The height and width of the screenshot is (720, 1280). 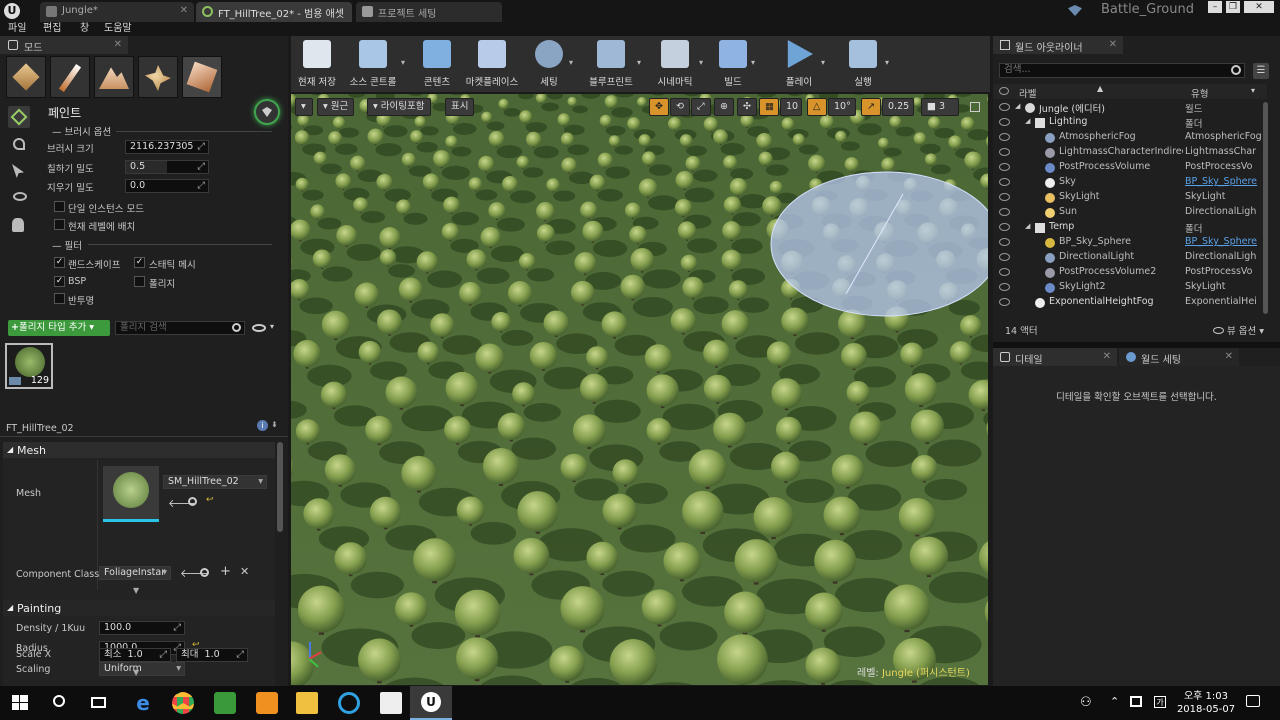 I want to click on menu-window: 창, so click(x=84, y=29).